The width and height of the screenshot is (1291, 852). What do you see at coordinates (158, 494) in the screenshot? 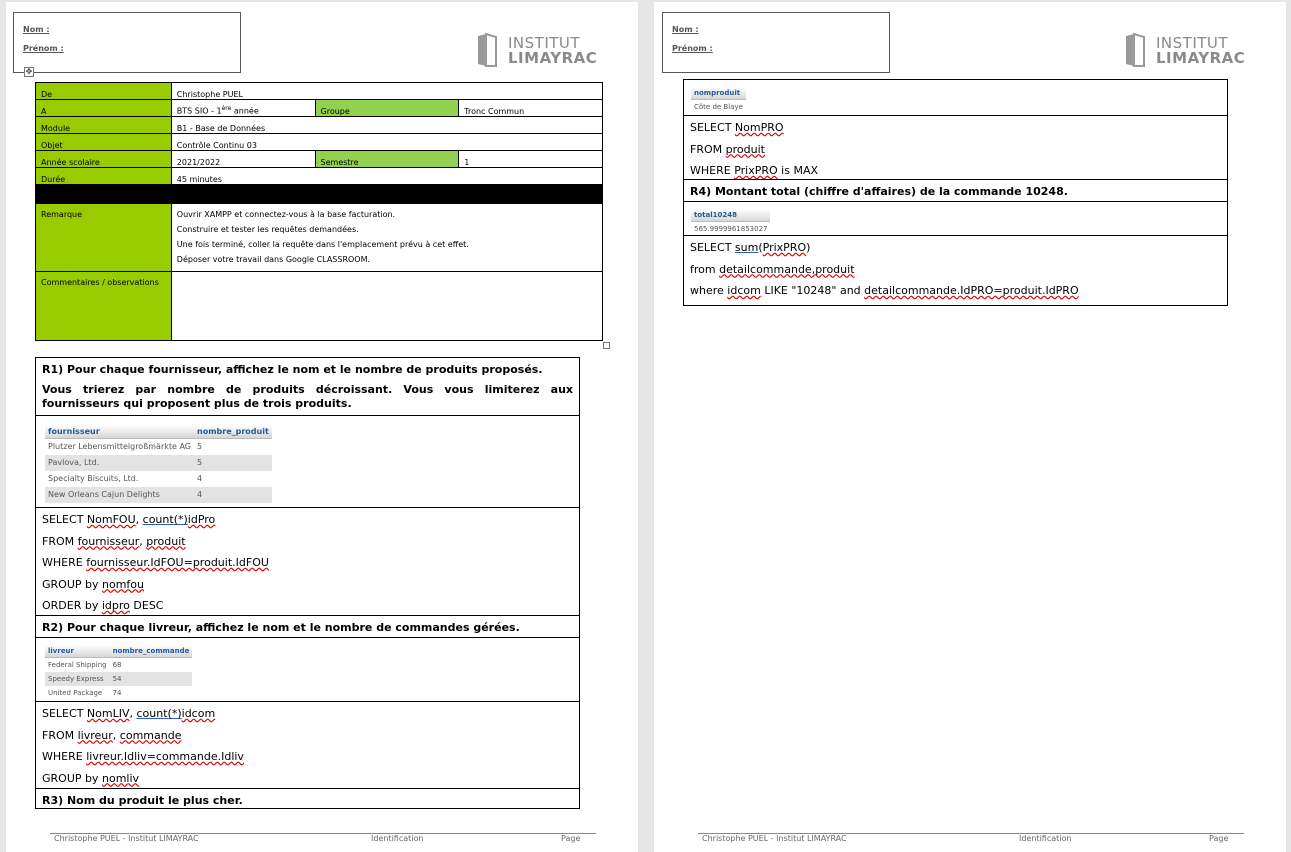
I see `table-row: New Orleans Cajun Delights 4` at bounding box center [158, 494].